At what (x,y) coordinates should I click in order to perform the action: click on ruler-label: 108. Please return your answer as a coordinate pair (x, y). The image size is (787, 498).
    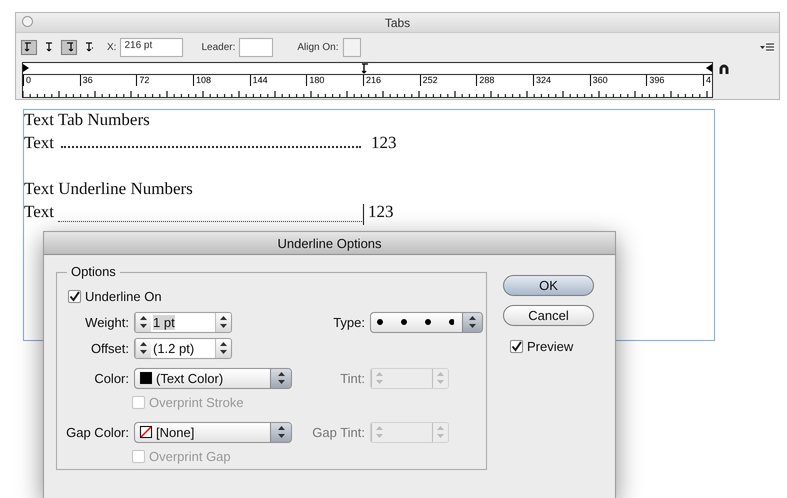
    Looking at the image, I should click on (202, 80).